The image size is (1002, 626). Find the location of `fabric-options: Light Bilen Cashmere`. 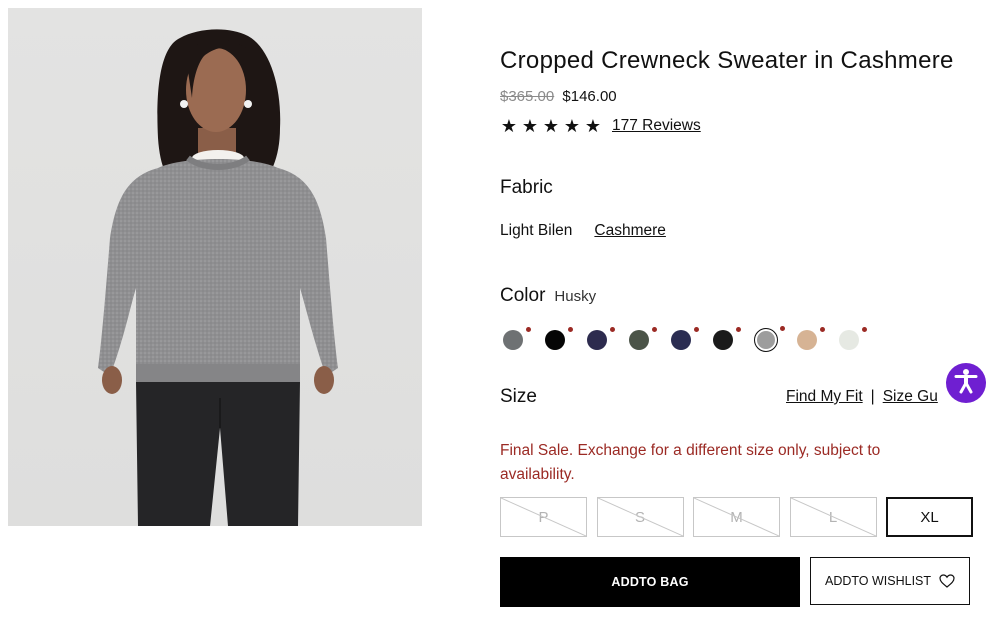

fabric-options: Light Bilen Cashmere is located at coordinates (583, 231).